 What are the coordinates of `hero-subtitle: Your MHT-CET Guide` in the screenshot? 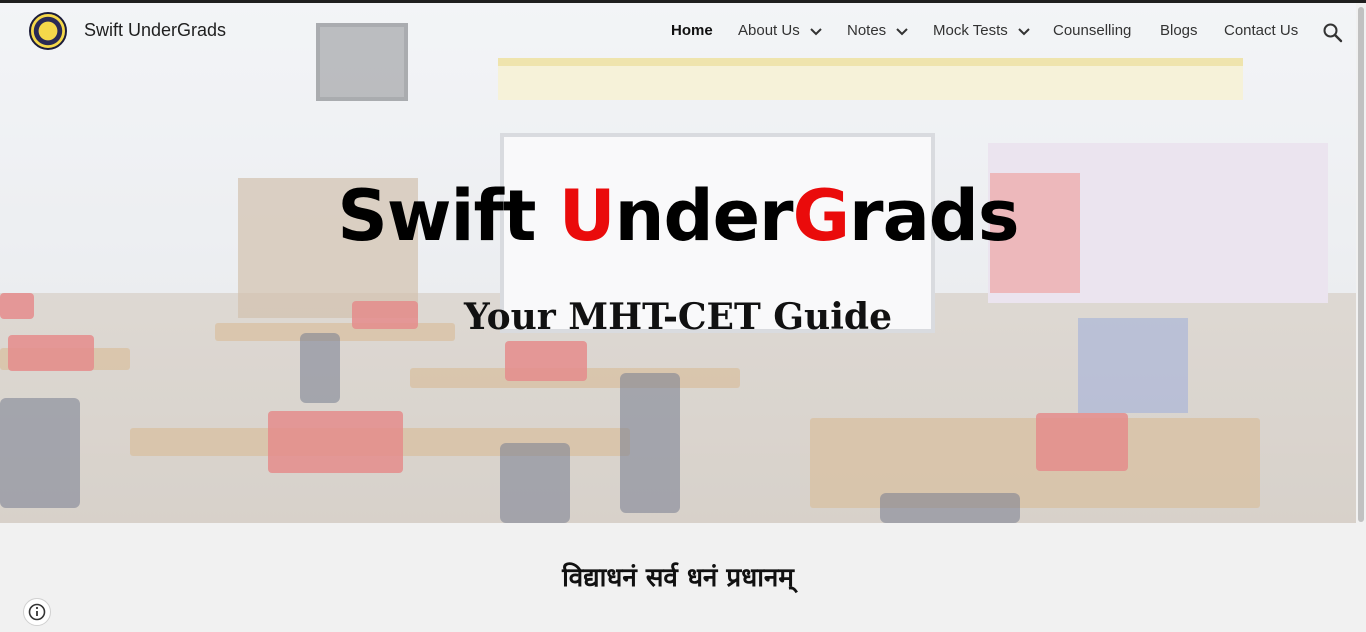 It's located at (678, 317).